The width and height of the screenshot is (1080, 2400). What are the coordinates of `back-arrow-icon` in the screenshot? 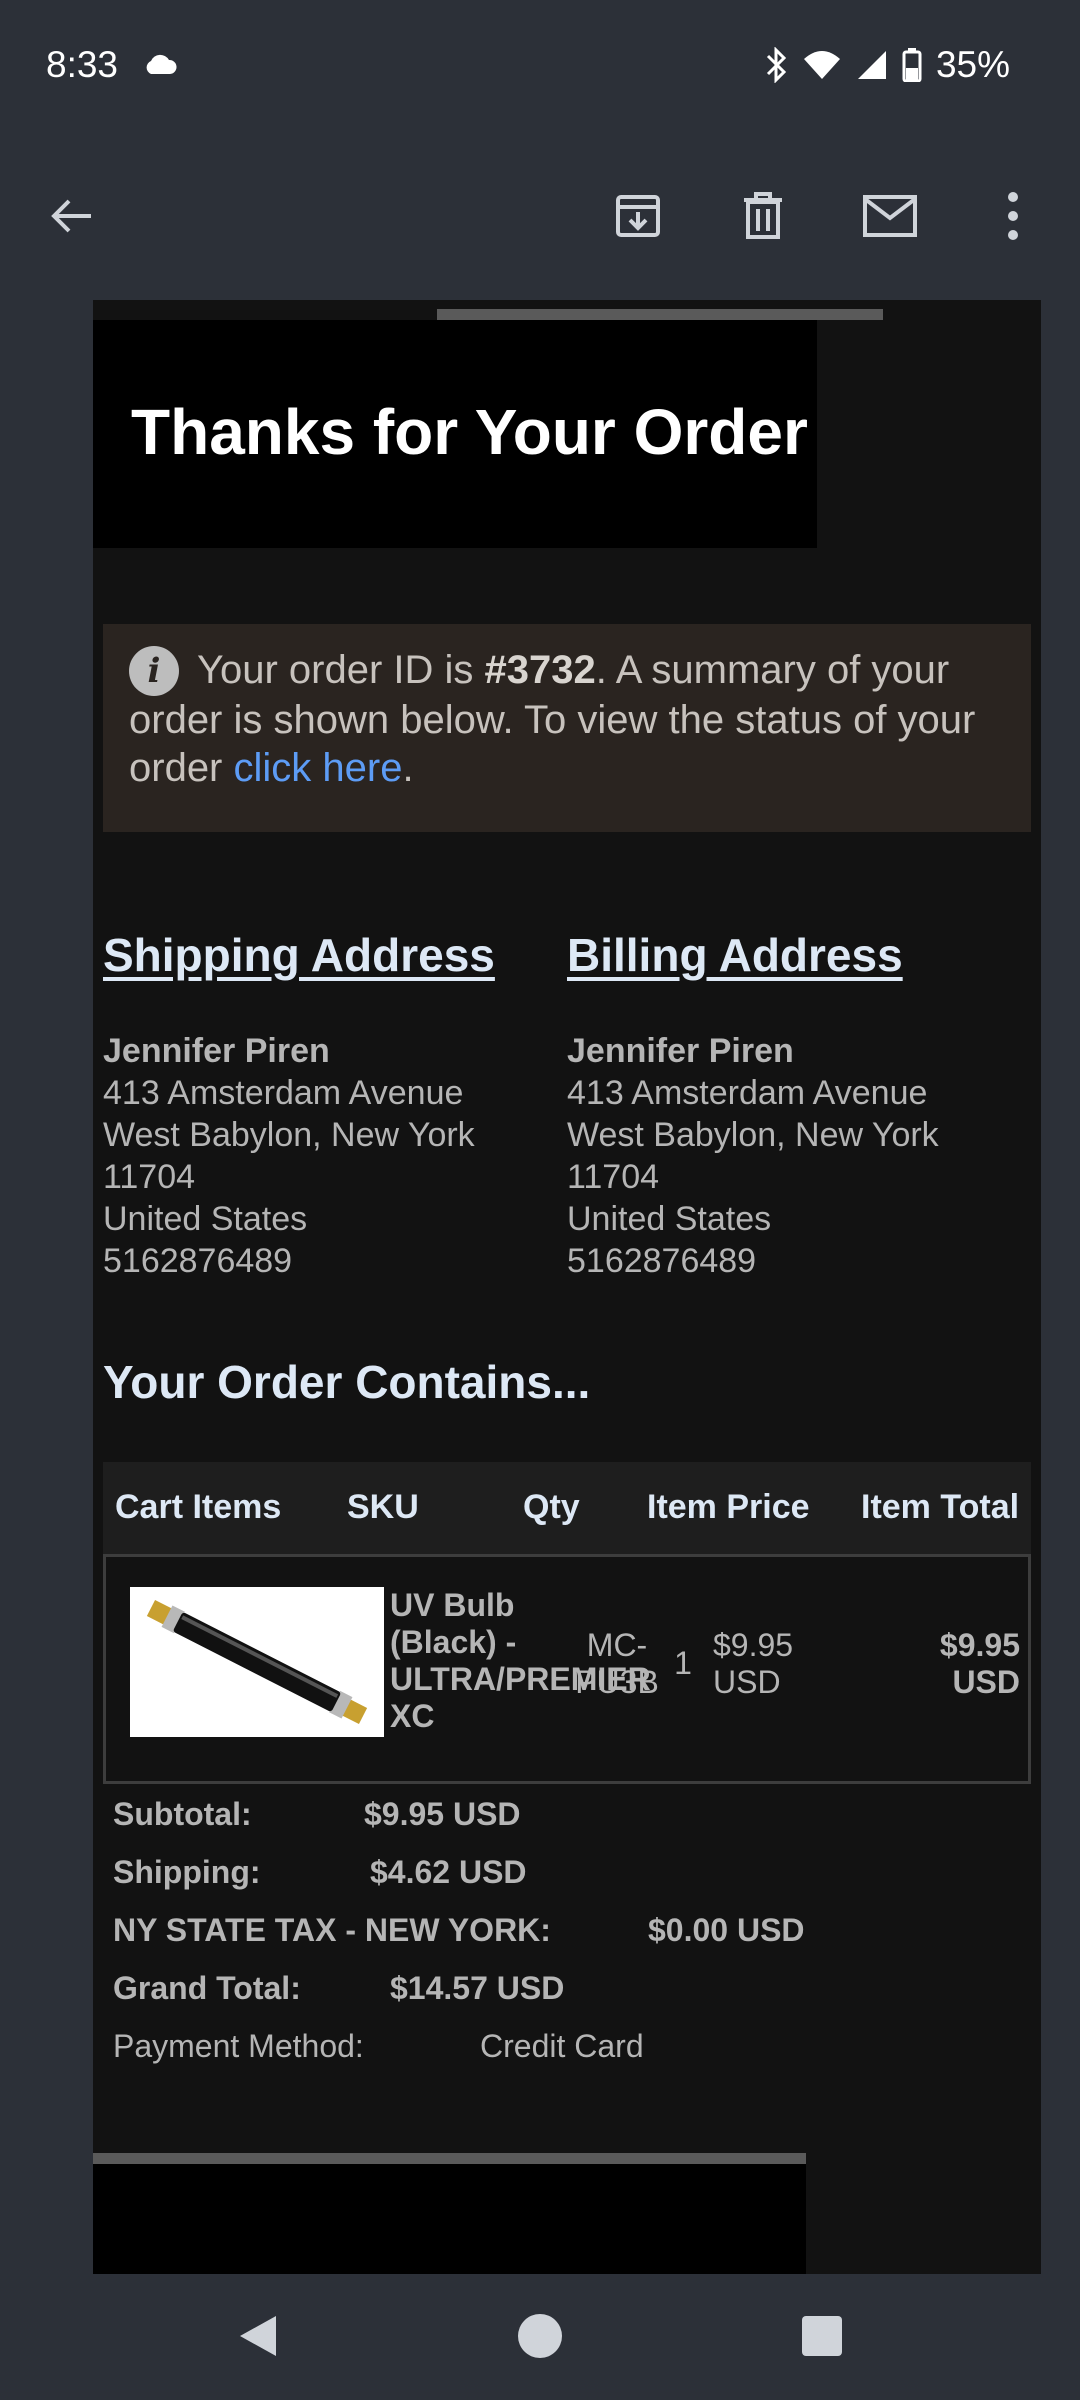 It's located at (72, 216).